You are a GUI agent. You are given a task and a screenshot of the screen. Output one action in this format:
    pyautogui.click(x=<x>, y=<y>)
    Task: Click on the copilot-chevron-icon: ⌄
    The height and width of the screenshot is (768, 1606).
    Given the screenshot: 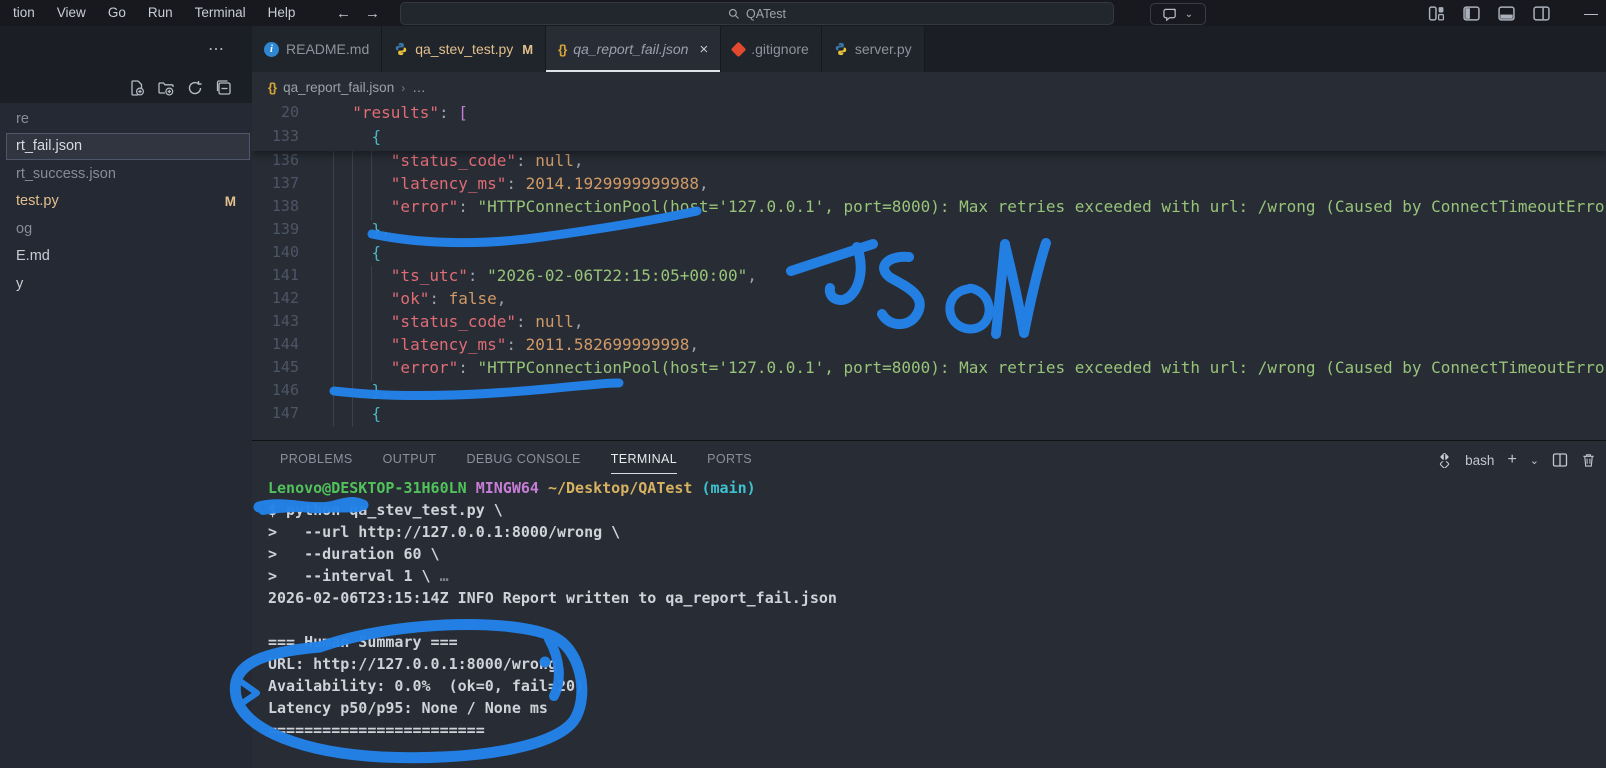 What is the action you would take?
    pyautogui.click(x=1189, y=14)
    